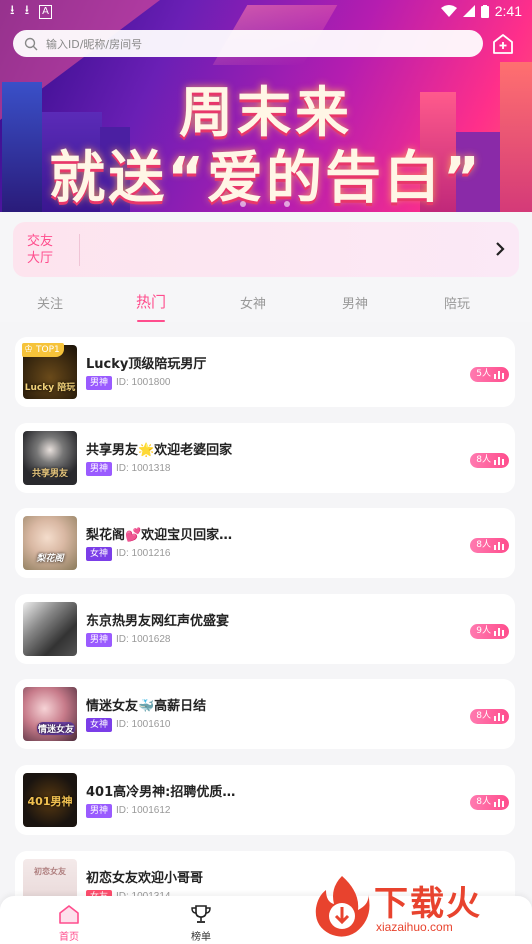  What do you see at coordinates (500, 249) in the screenshot?
I see `chevron-right-icon` at bounding box center [500, 249].